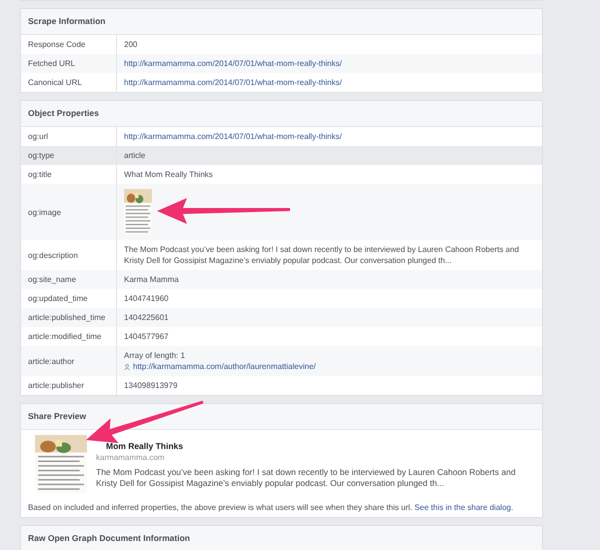  I want to click on property-value: 200, so click(131, 44).